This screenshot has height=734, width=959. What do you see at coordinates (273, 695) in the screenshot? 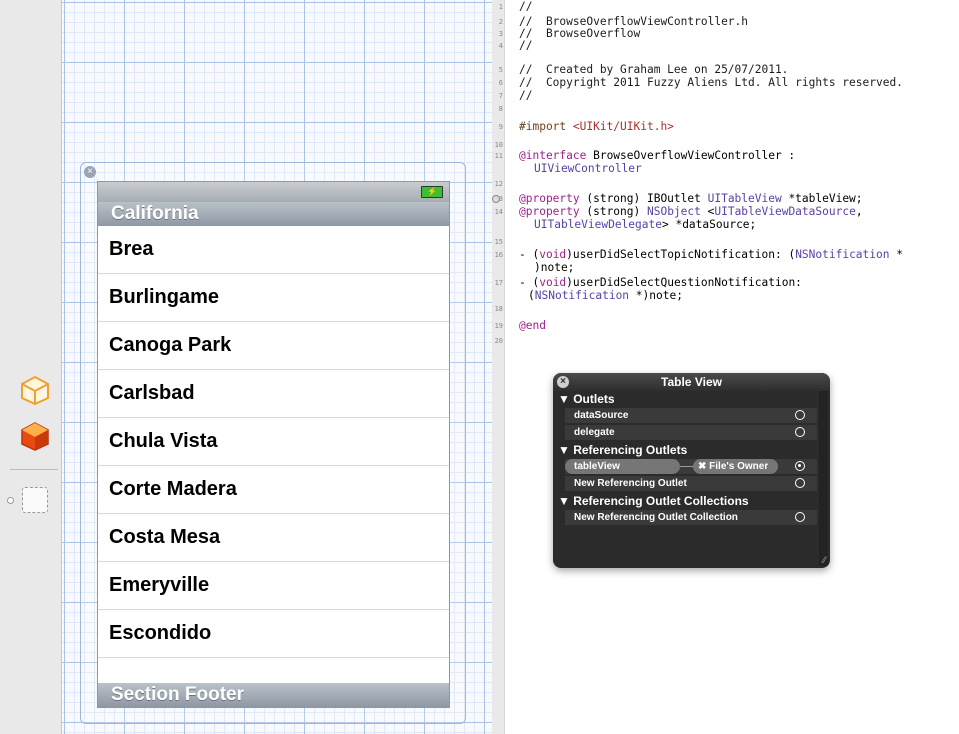
I see `section-footer: Section Footer` at bounding box center [273, 695].